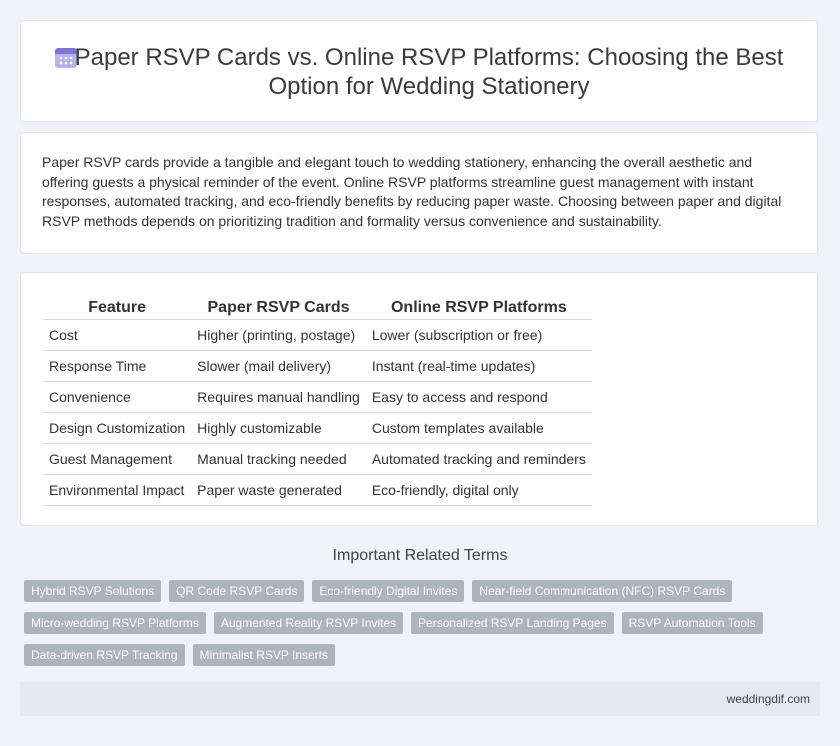 The width and height of the screenshot is (840, 746). What do you see at coordinates (478, 366) in the screenshot?
I see `table-cell: Instant (real-time updates)` at bounding box center [478, 366].